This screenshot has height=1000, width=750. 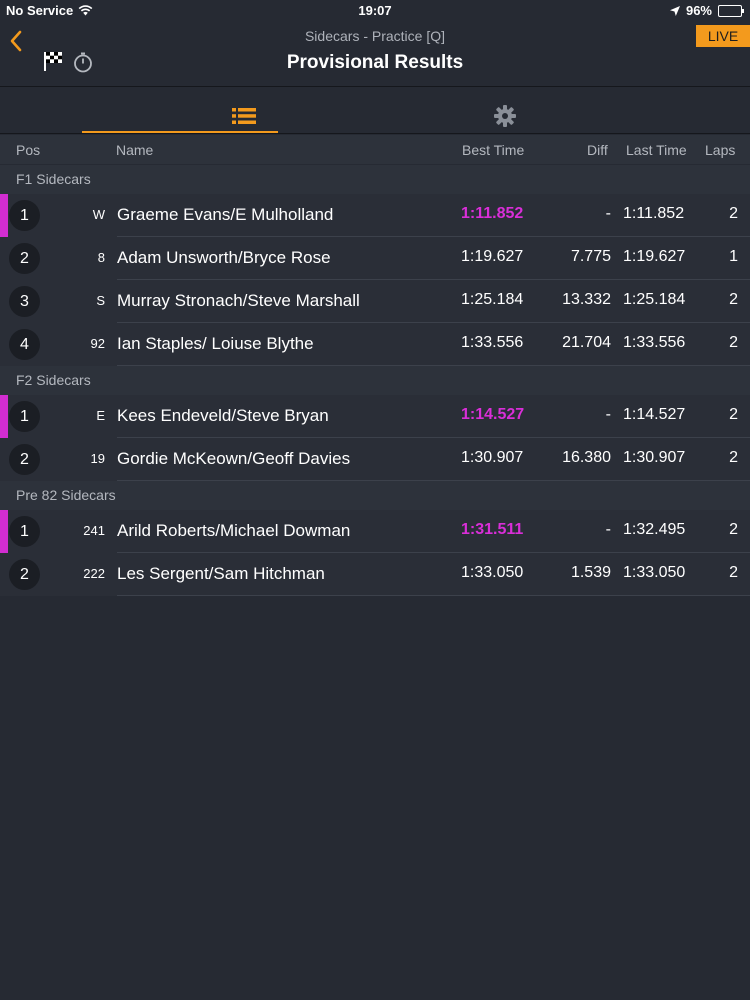 I want to click on col-pos: Pos, so click(x=28, y=150).